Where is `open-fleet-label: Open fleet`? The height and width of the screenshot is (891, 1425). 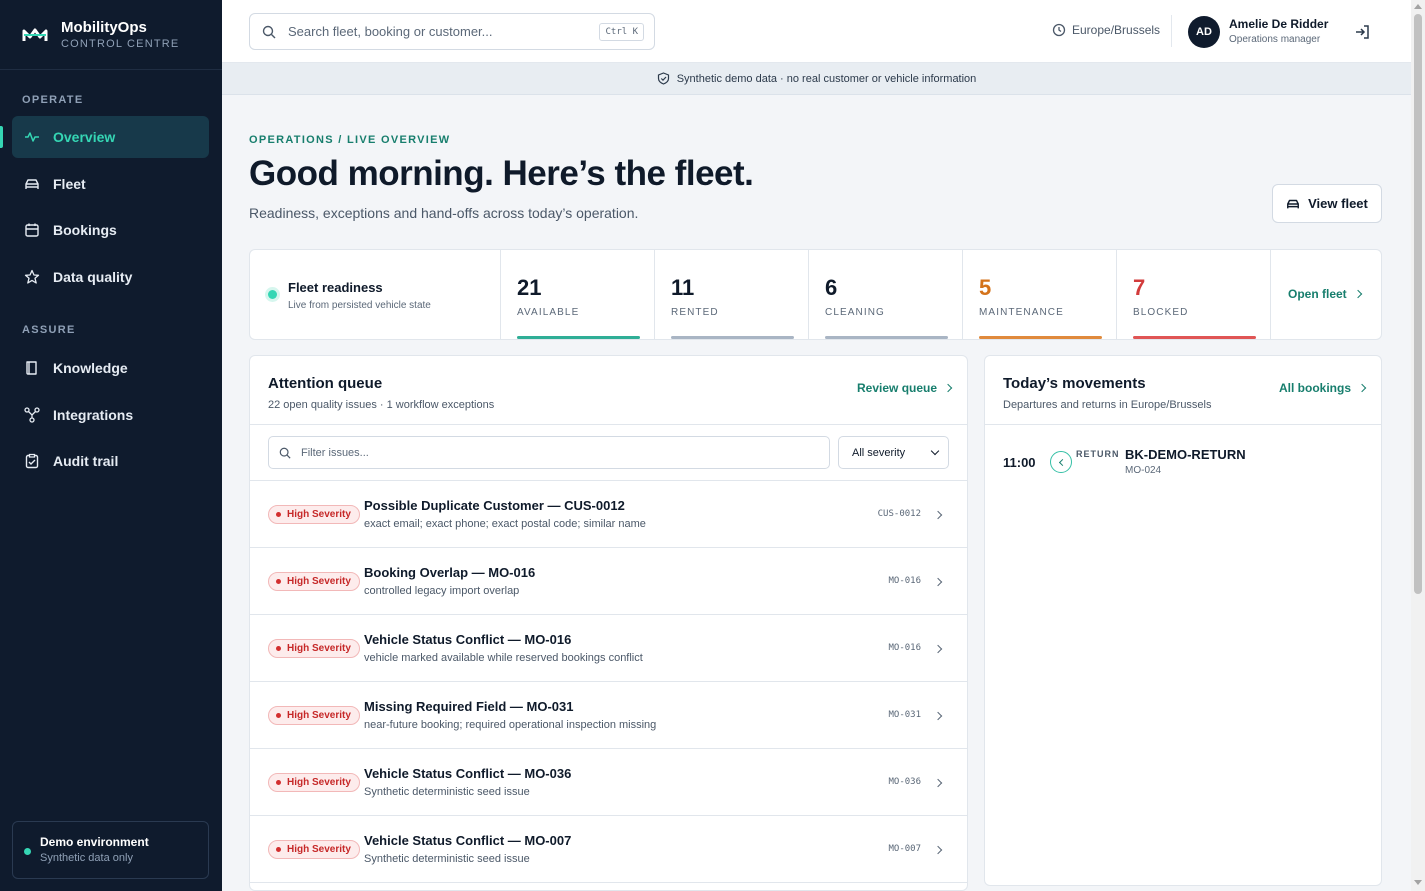 open-fleet-label: Open fleet is located at coordinates (1317, 294).